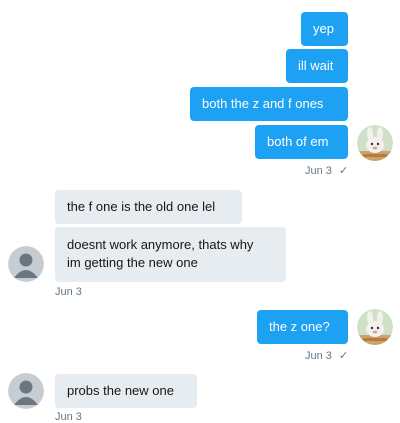 The width and height of the screenshot is (400, 423). I want to click on message-text: yep, so click(323, 28).